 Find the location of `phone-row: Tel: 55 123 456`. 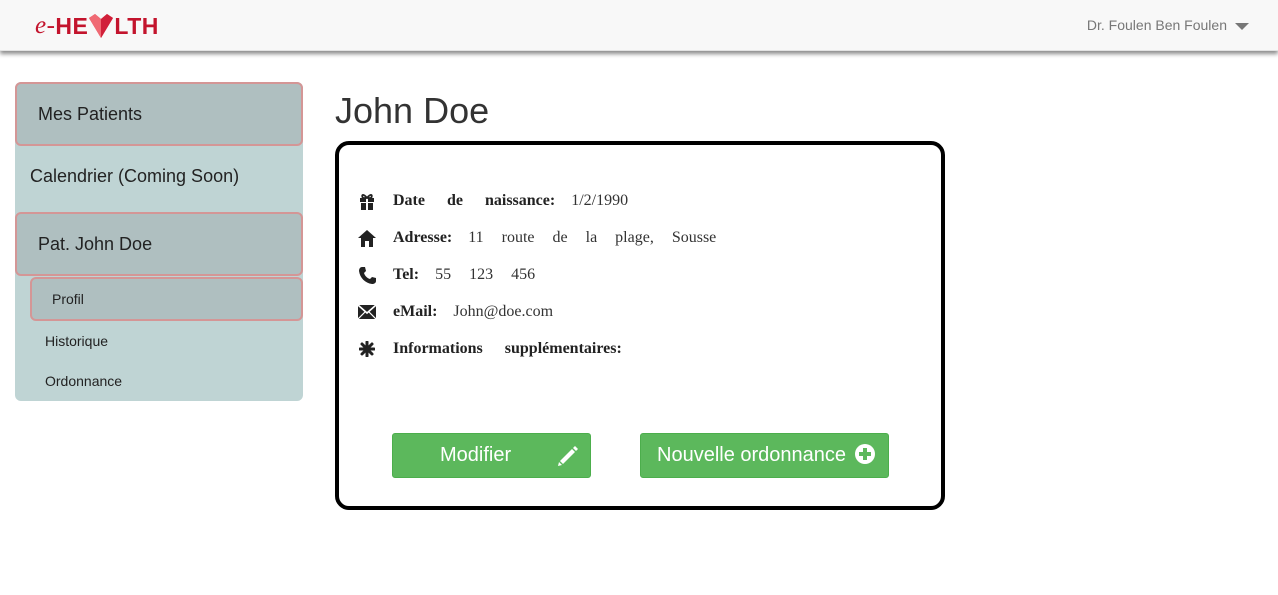

phone-row: Tel: 55 123 456 is located at coordinates (446, 275).